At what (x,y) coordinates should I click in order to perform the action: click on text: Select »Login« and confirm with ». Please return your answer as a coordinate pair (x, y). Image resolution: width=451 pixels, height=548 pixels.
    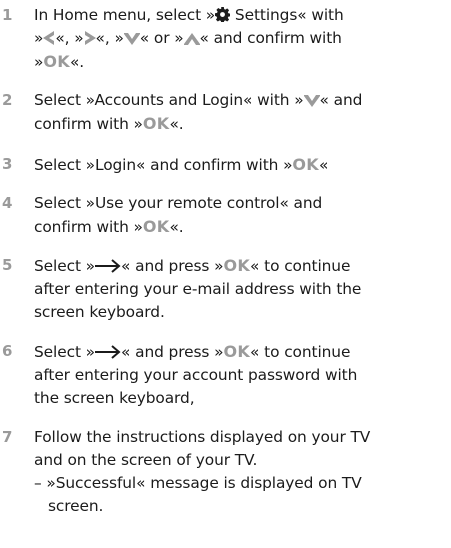
    Looking at the image, I should click on (163, 165).